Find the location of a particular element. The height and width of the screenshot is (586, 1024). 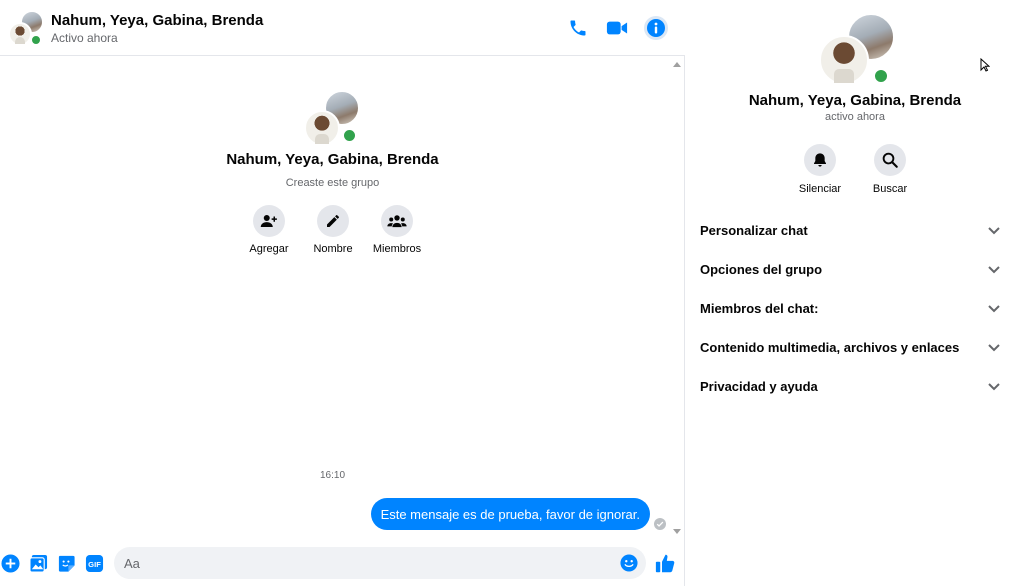

pencil-icon is located at coordinates (333, 221).